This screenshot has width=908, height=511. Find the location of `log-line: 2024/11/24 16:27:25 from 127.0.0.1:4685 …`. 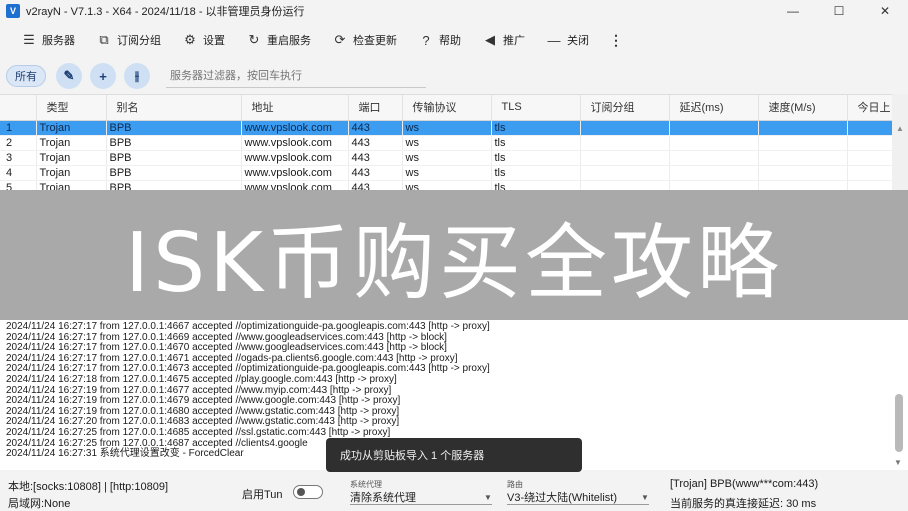

log-line: 2024/11/24 16:27:25 from 127.0.0.1:4685 … is located at coordinates (198, 432).